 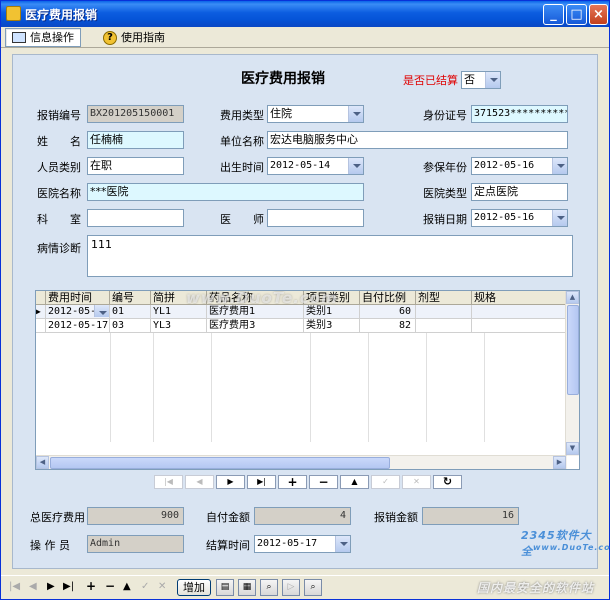 I want to click on id-no-label: 身份证号, so click(x=445, y=115).